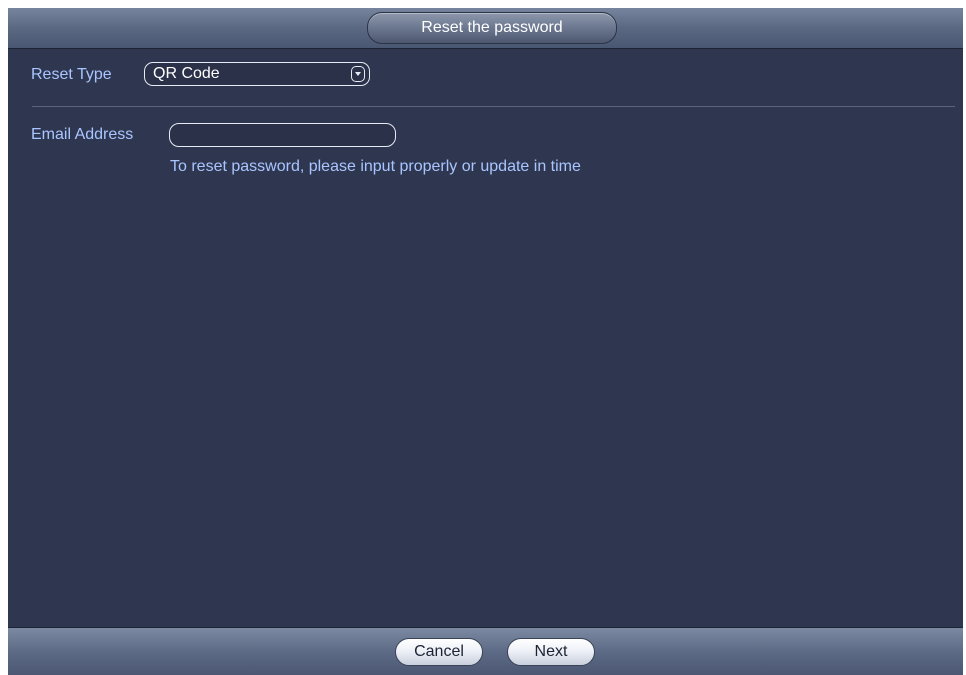 Image resolution: width=966 pixels, height=675 pixels. What do you see at coordinates (492, 28) in the screenshot?
I see `dialog-title: Reset the password` at bounding box center [492, 28].